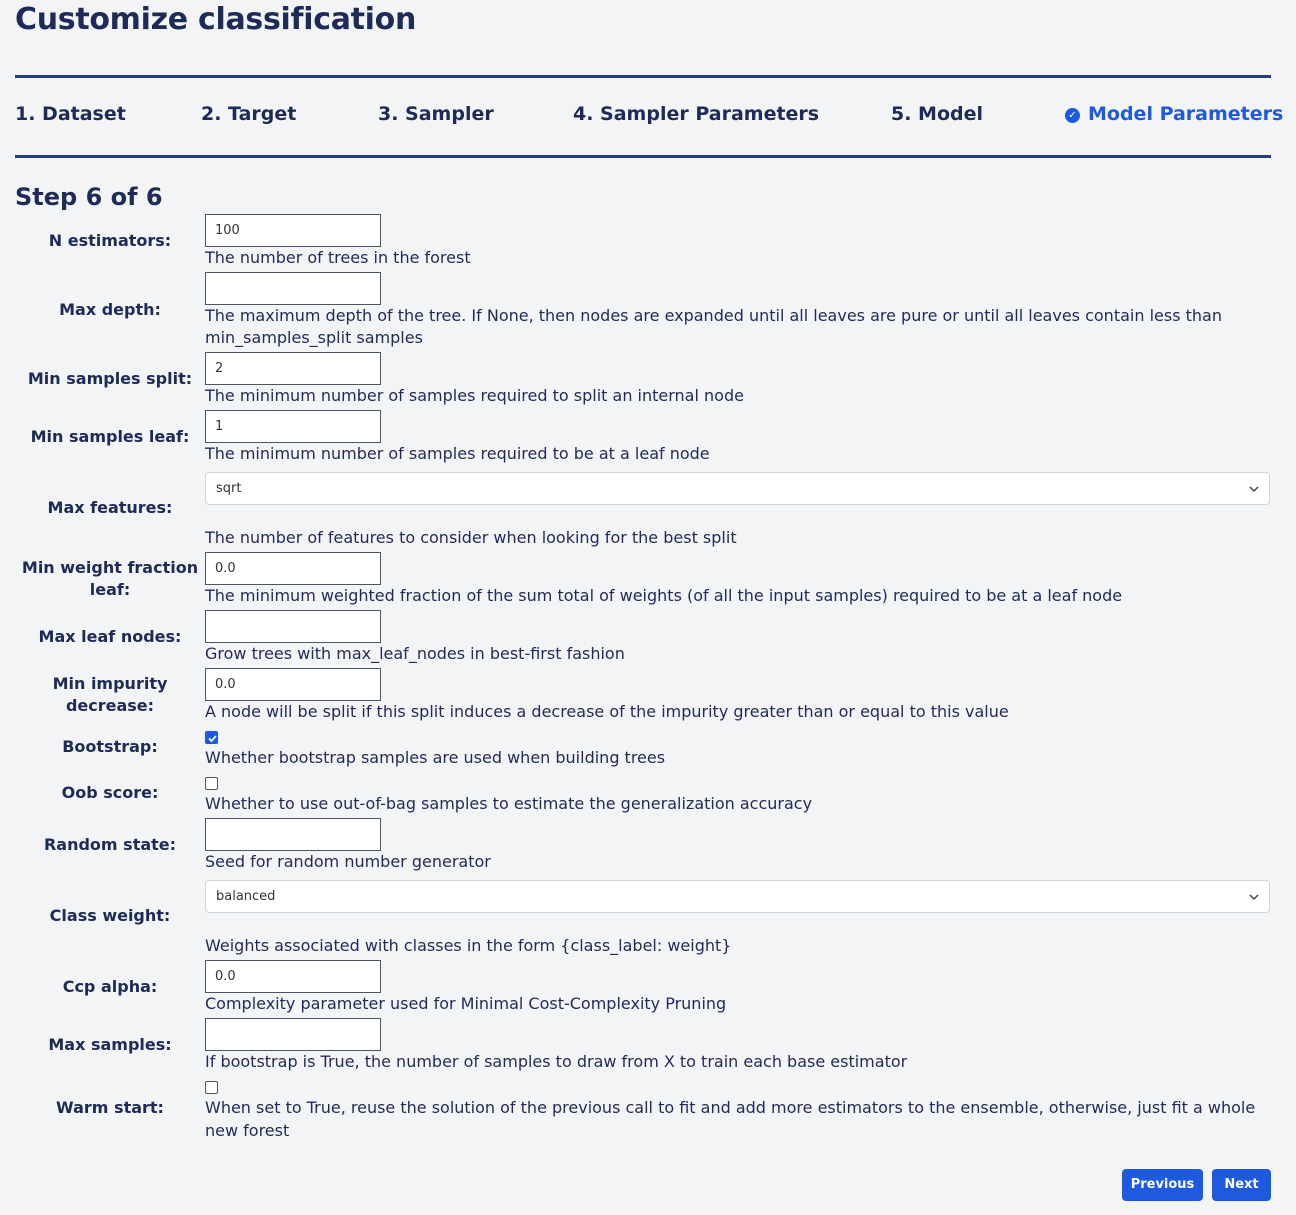 The width and height of the screenshot is (1296, 1215). I want to click on min-weight-fraction-leaf-label: Min weight fraction leaf:, so click(110, 579).